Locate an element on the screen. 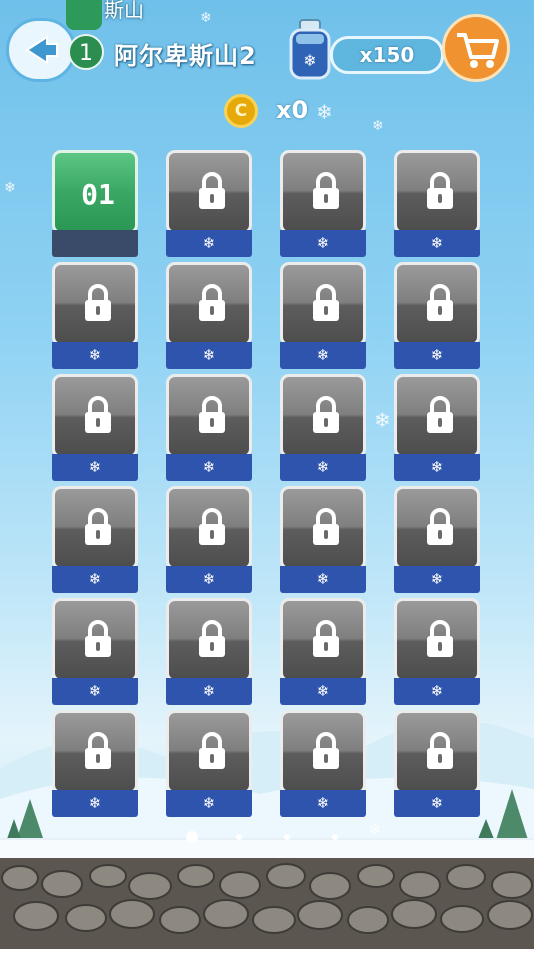  stone-ground is located at coordinates (267, 903).